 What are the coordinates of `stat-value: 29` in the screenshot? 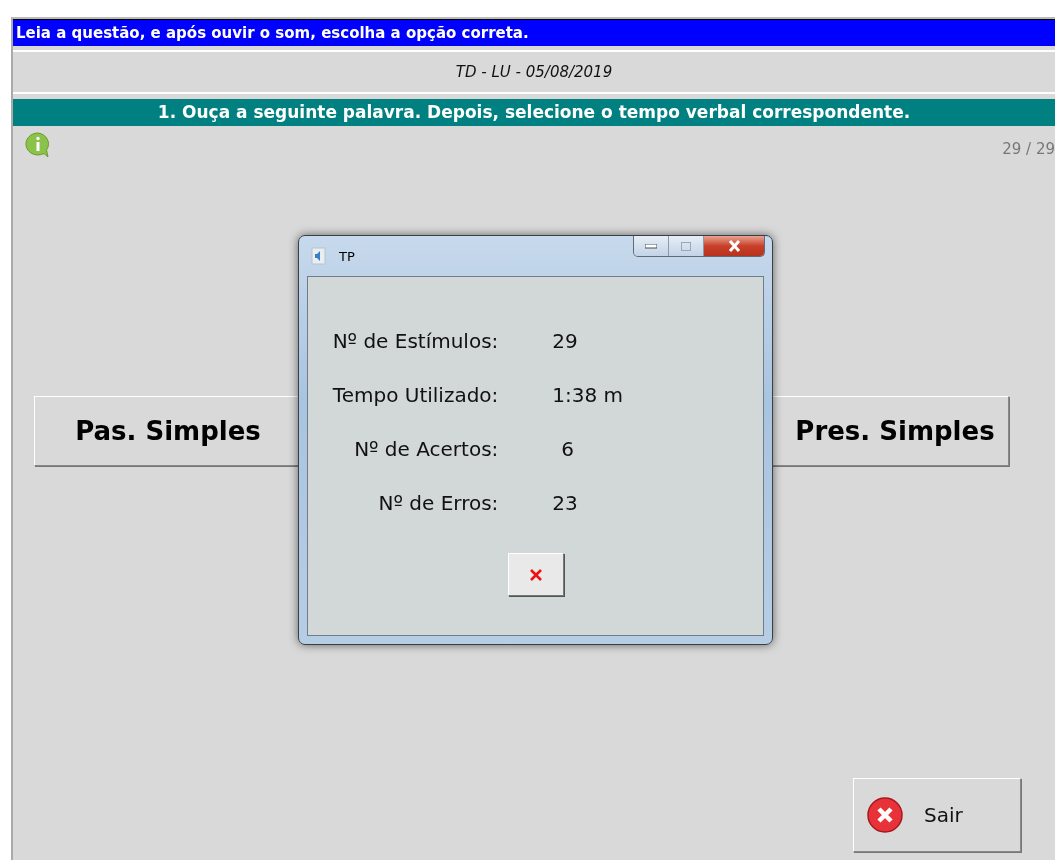 It's located at (565, 341).